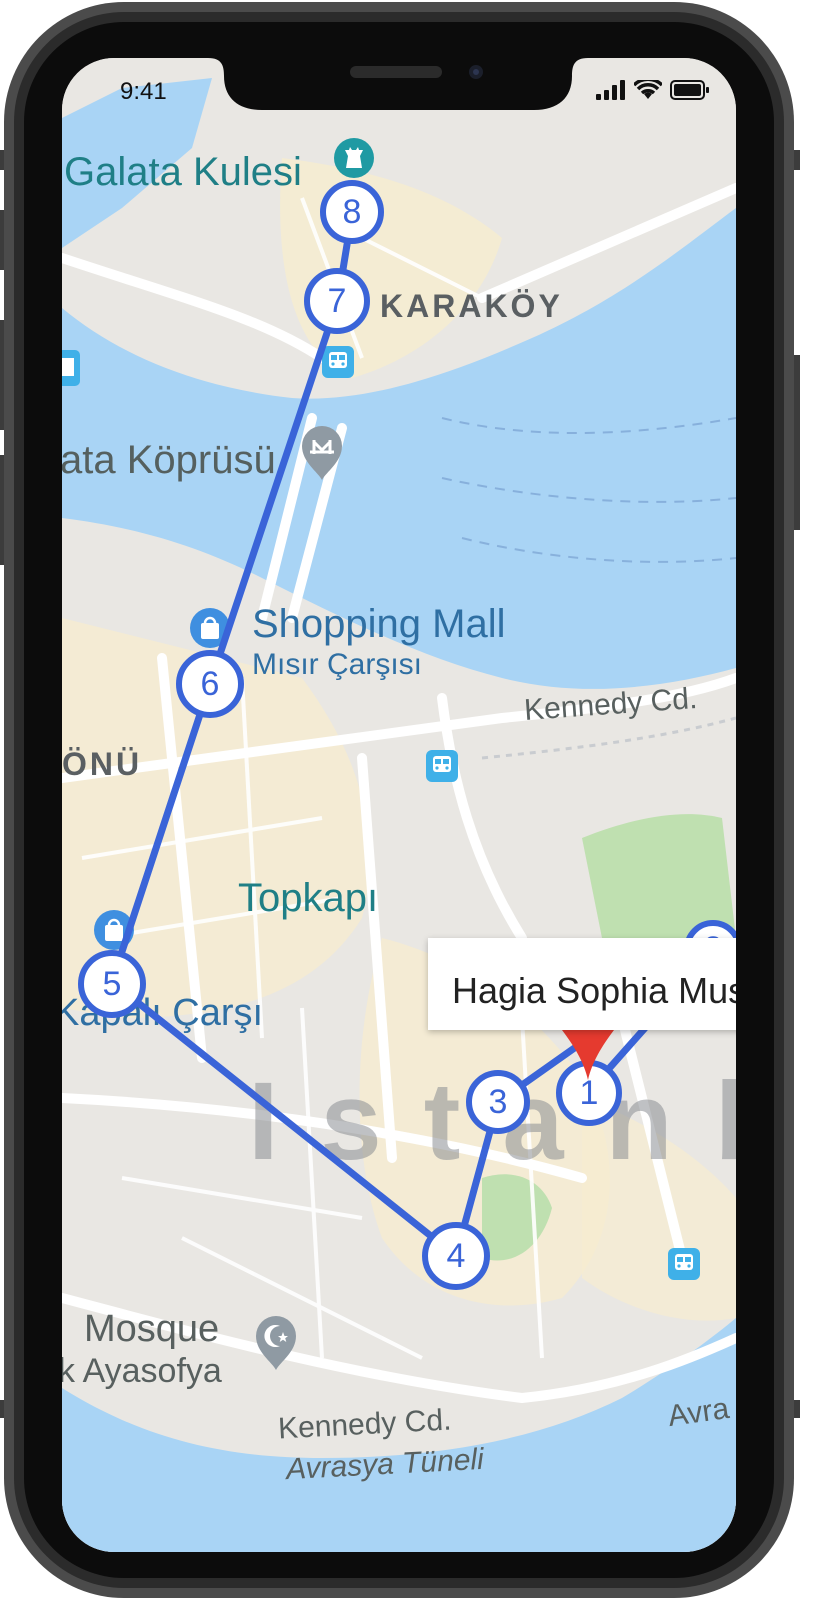 This screenshot has height=1608, width=814. I want to click on route-stop-3: 3, so click(498, 1102).